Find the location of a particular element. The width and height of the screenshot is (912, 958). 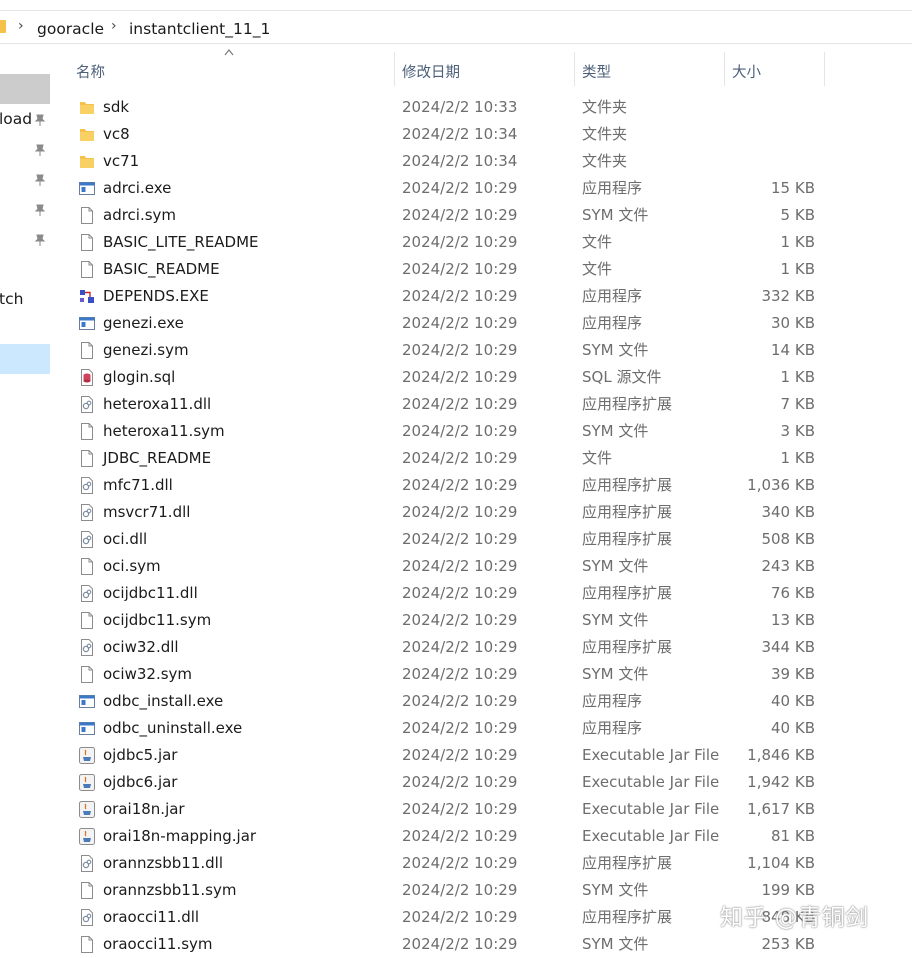

file-row: oraocci11.sym 2024/2/2 10:29 SYM 文件 253 KB is located at coordinates (481, 944).